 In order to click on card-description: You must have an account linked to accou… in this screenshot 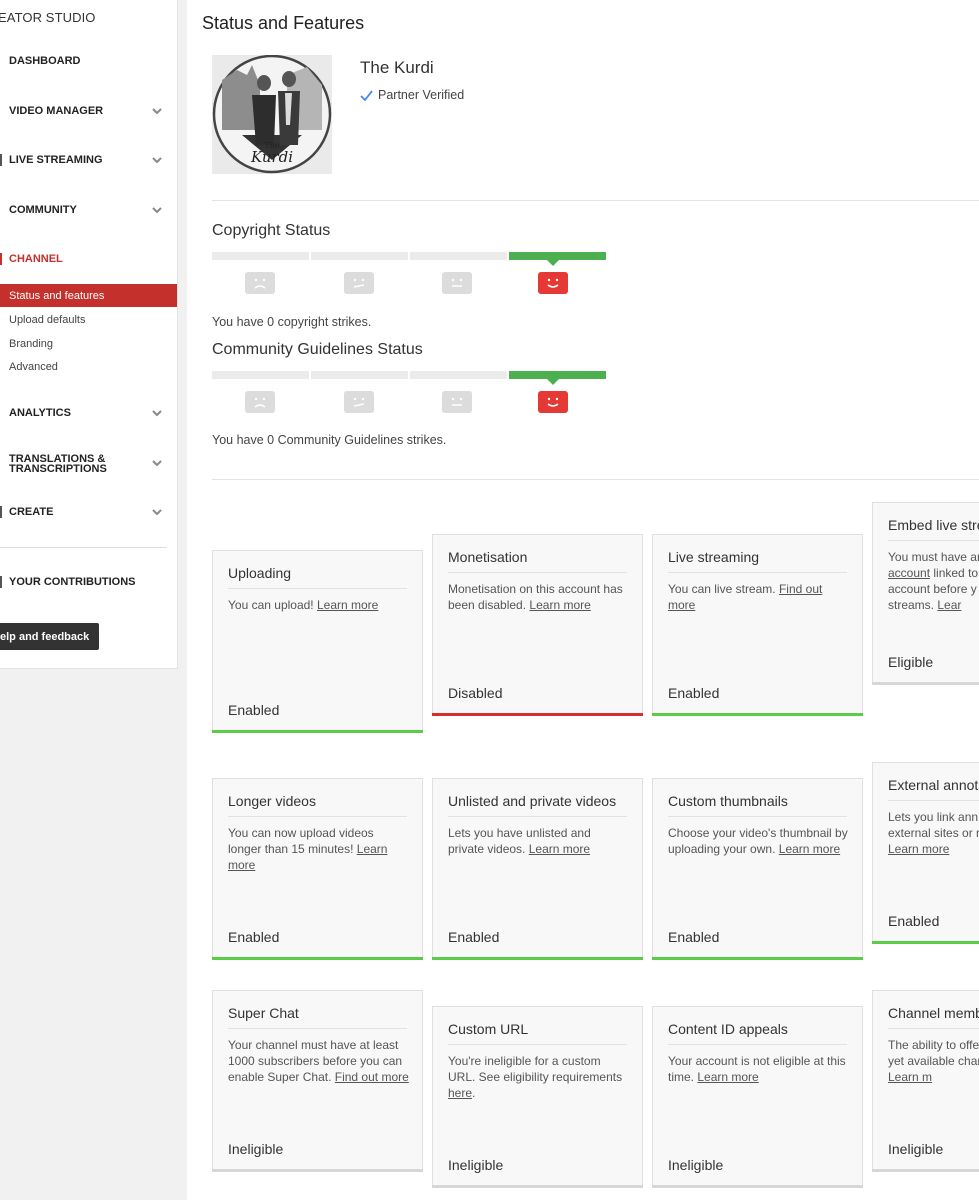, I will do `click(933, 581)`.